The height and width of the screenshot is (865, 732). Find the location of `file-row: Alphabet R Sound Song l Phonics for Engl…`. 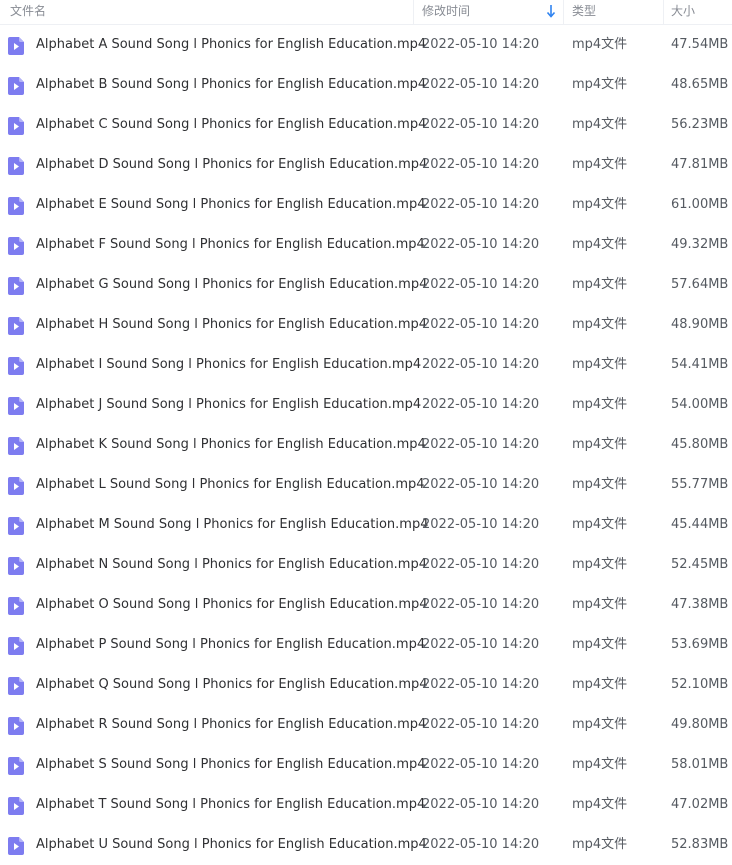

file-row: Alphabet R Sound Song l Phonics for Engl… is located at coordinates (366, 725).